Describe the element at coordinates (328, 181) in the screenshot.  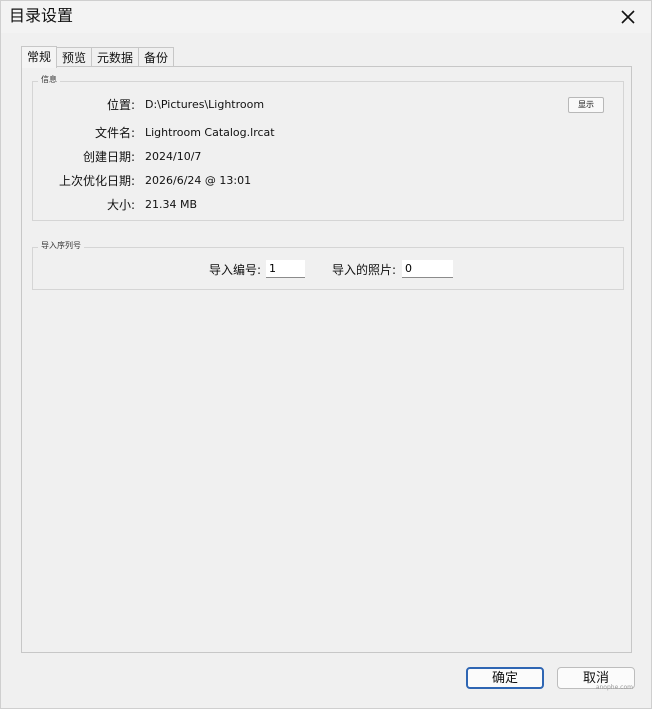
I see `optimized-date-row: 上次优化日期: 2026/6/24 @ 13:01` at that location.